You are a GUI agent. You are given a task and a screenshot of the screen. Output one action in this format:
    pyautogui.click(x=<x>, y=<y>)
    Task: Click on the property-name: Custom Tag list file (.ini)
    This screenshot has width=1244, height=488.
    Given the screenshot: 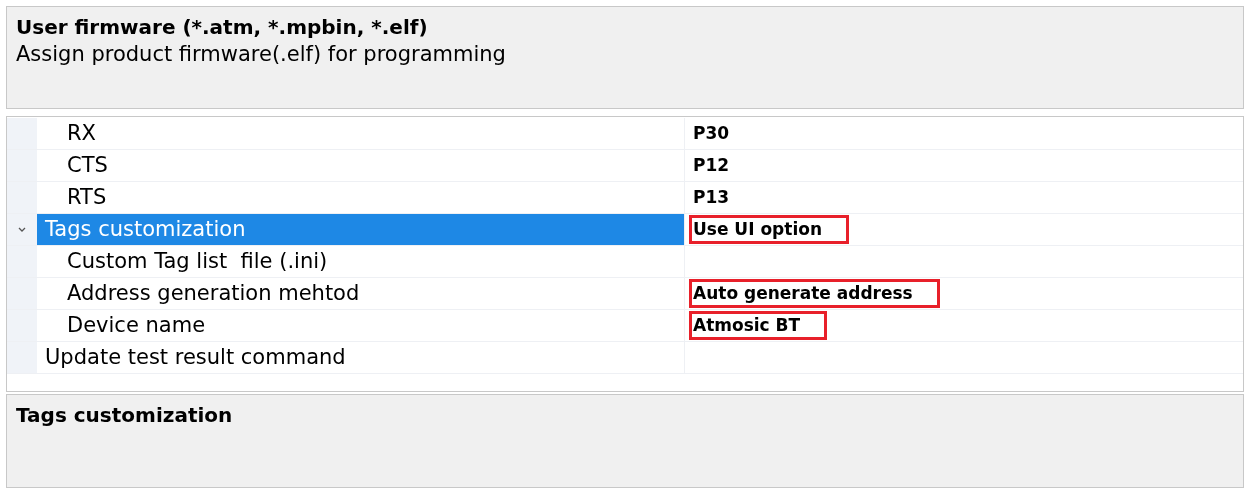 What is the action you would take?
    pyautogui.click(x=197, y=261)
    